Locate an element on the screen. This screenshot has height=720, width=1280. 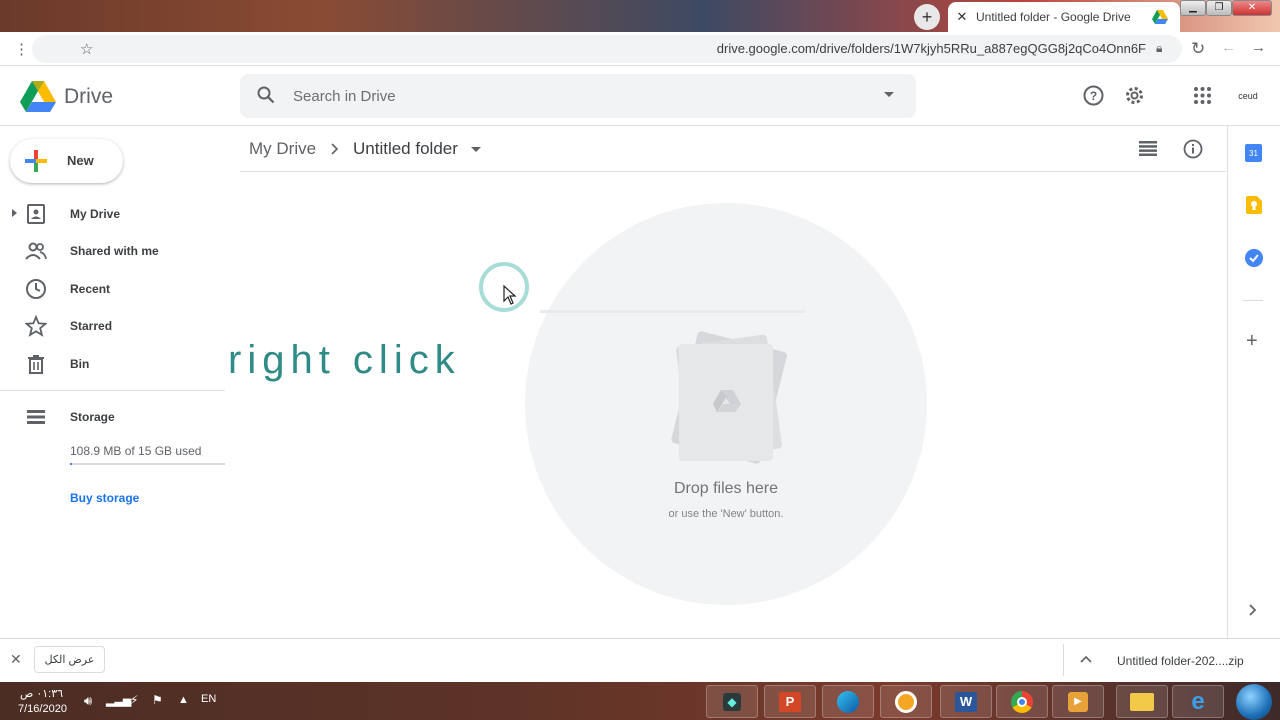
info-icon is located at coordinates (1193, 149).